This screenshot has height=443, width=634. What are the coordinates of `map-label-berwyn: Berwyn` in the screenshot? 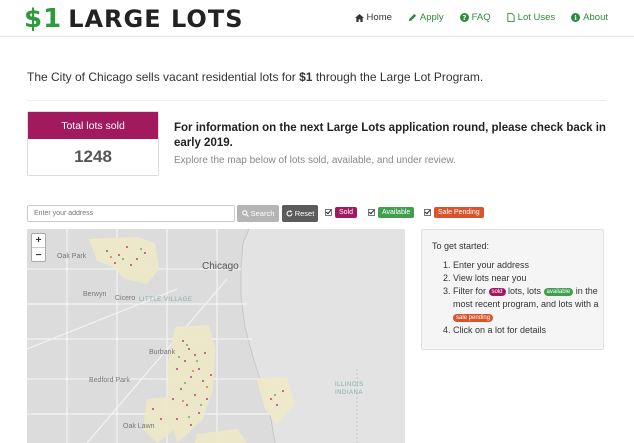 It's located at (95, 294).